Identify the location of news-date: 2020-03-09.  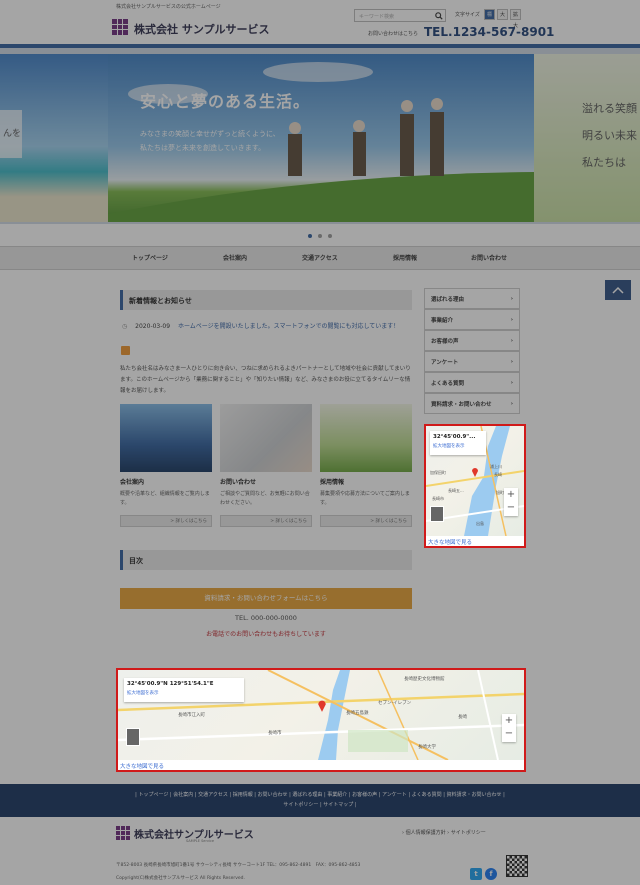
(153, 326).